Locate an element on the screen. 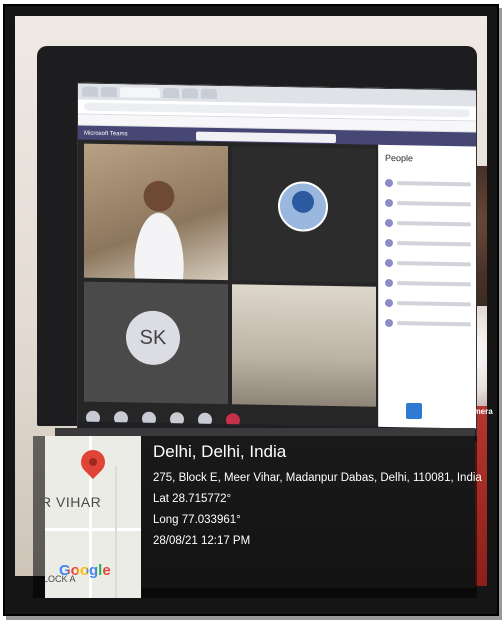 The width and height of the screenshot is (504, 621). location-datetime: 28/08/21 12:17 PM is located at coordinates (202, 541).